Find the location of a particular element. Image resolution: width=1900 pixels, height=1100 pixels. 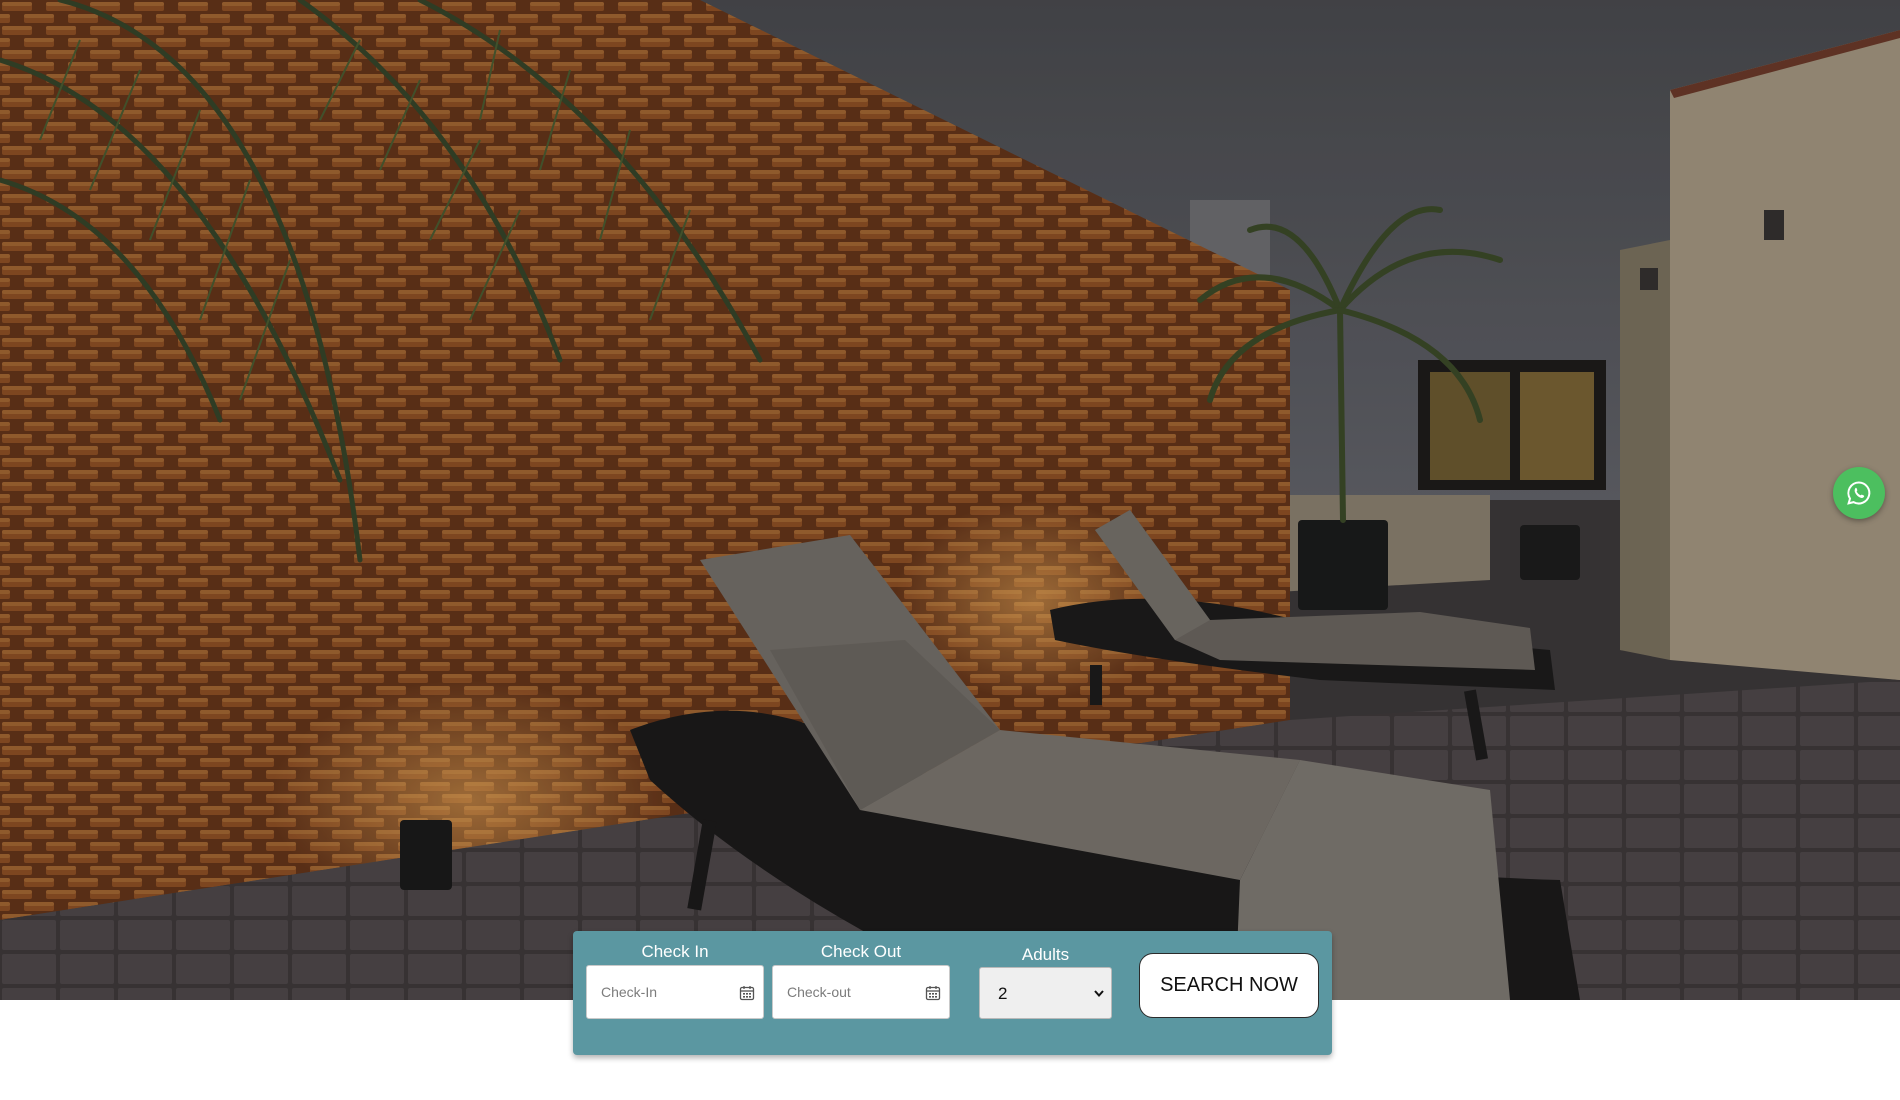

chevron-down-icon is located at coordinates (1099, 994).